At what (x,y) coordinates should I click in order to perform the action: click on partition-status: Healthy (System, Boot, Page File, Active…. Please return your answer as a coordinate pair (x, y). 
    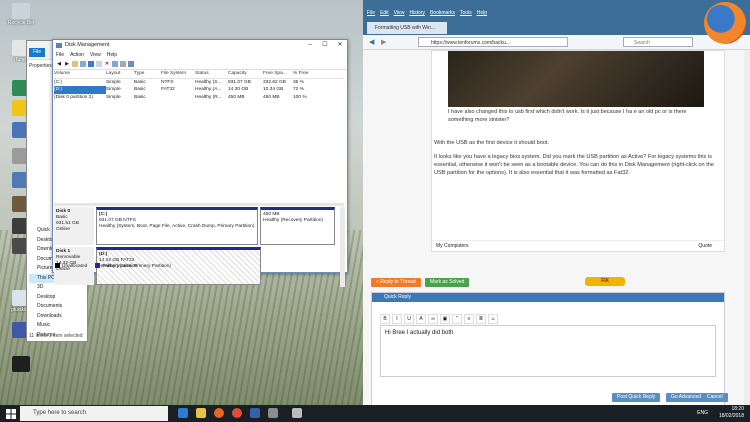
    Looking at the image, I should click on (177, 226).